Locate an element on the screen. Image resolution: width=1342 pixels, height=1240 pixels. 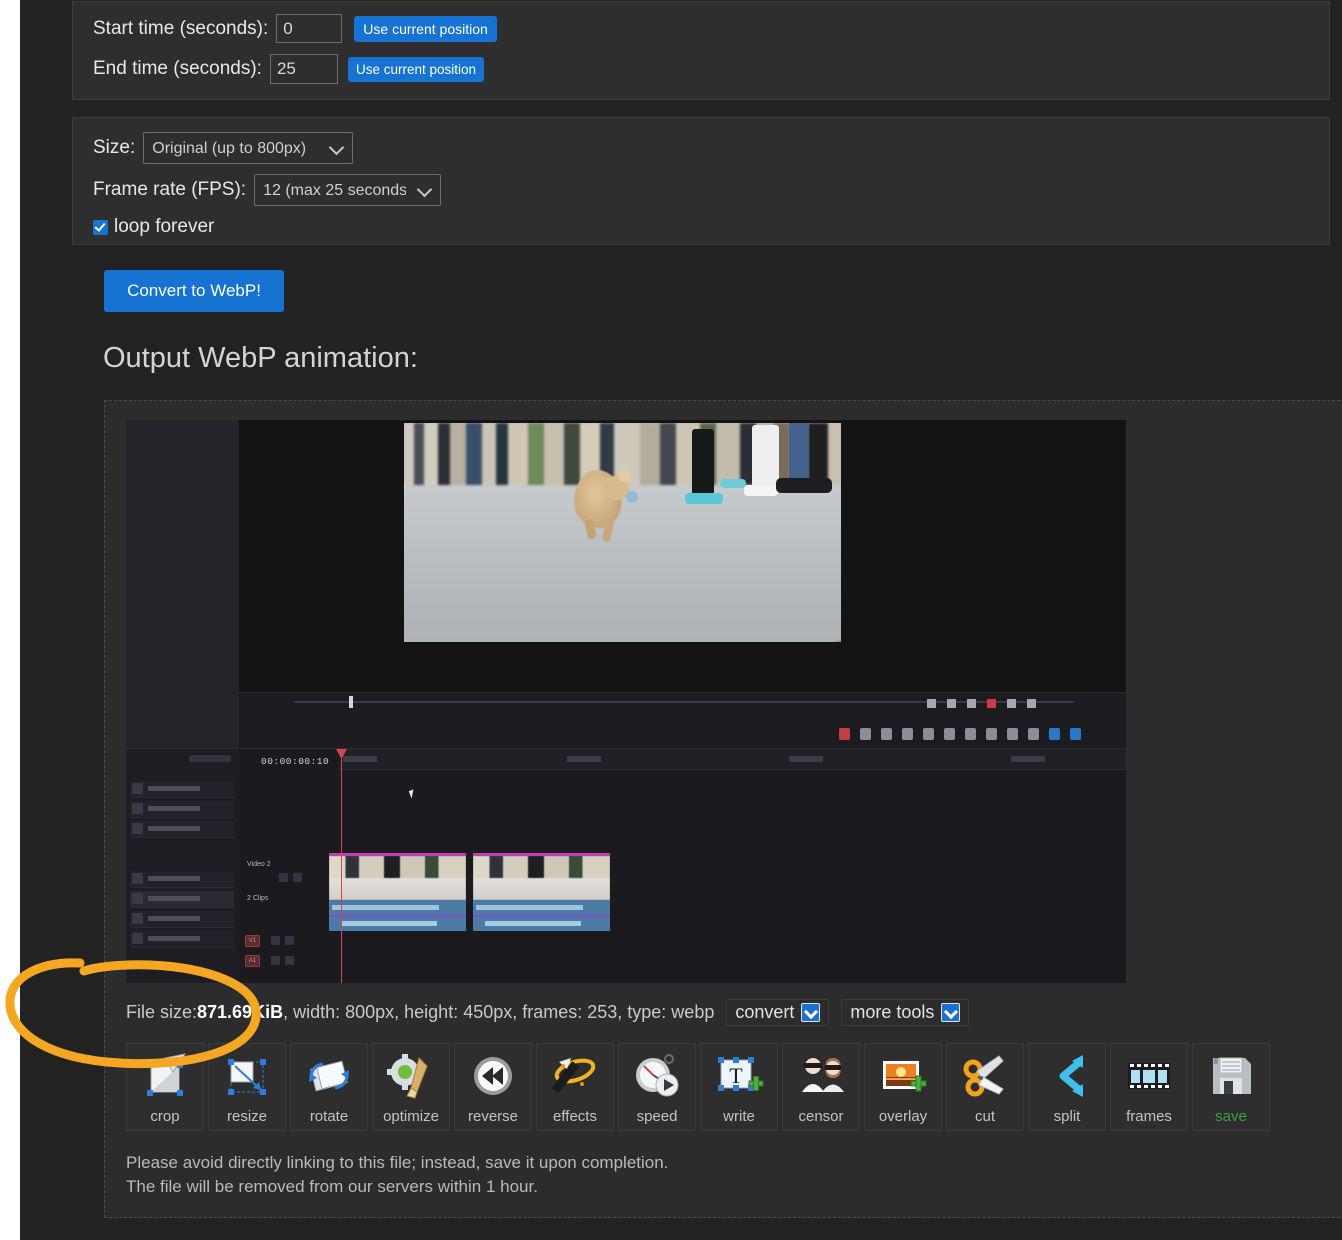
tool-crop: crop is located at coordinates (165, 1087).